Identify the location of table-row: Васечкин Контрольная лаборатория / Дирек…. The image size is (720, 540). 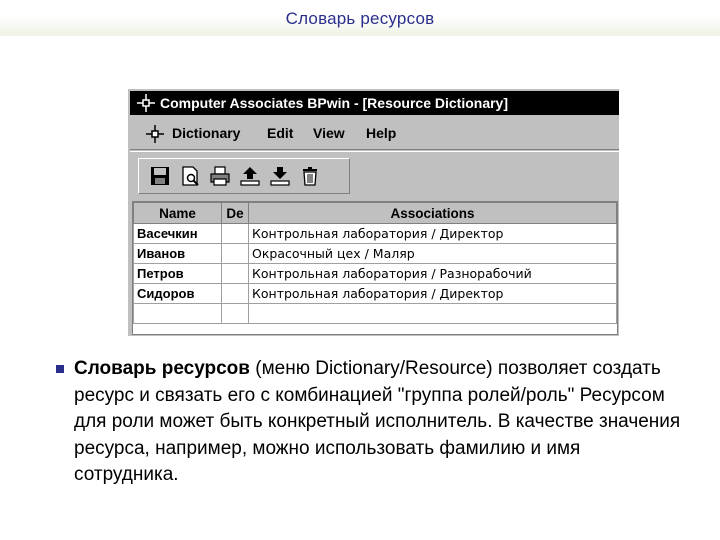
(375, 233).